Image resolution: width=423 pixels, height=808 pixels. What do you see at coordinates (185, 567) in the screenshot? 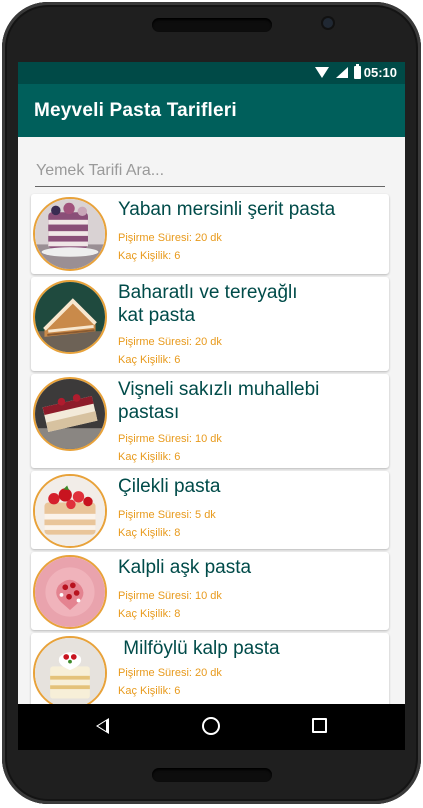
I see `recipe-title: Kalpli aşk pasta` at bounding box center [185, 567].